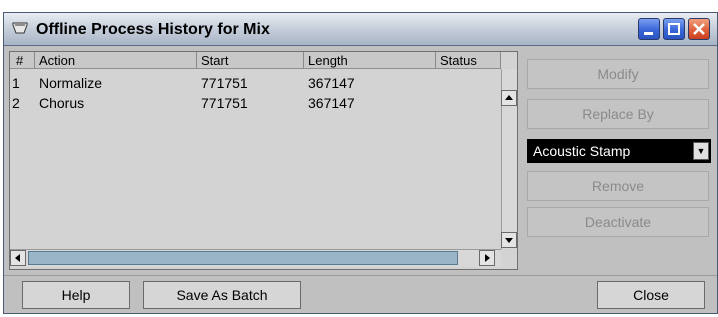 The image size is (718, 317). I want to click on save-as-batch-button: Save As Batch, so click(222, 295).